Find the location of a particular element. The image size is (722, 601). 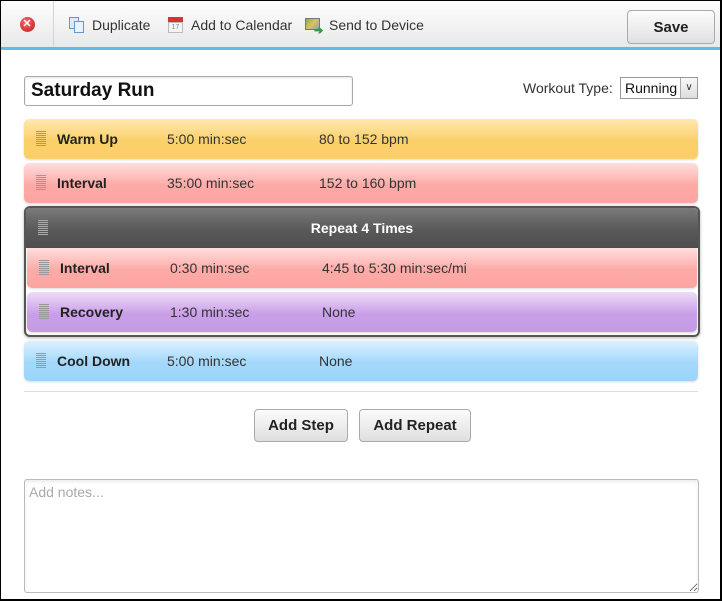

chevron-down-icon: ∨ is located at coordinates (688, 88).